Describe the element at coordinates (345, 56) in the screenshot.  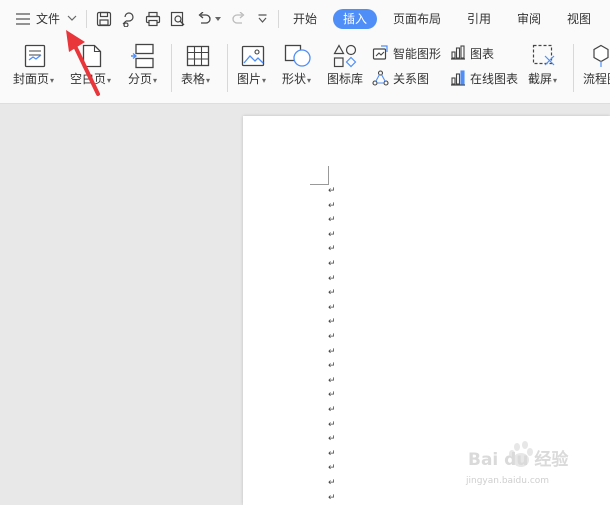
I see `icon-library-icon` at that location.